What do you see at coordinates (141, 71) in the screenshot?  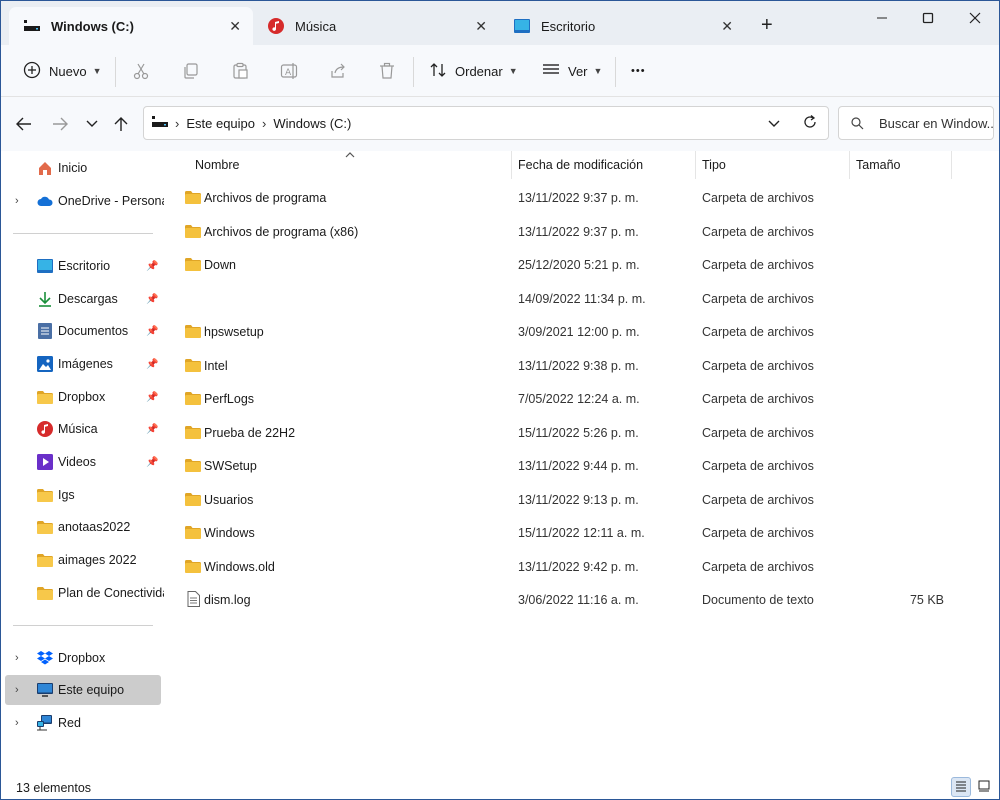 I see `cut-icon` at bounding box center [141, 71].